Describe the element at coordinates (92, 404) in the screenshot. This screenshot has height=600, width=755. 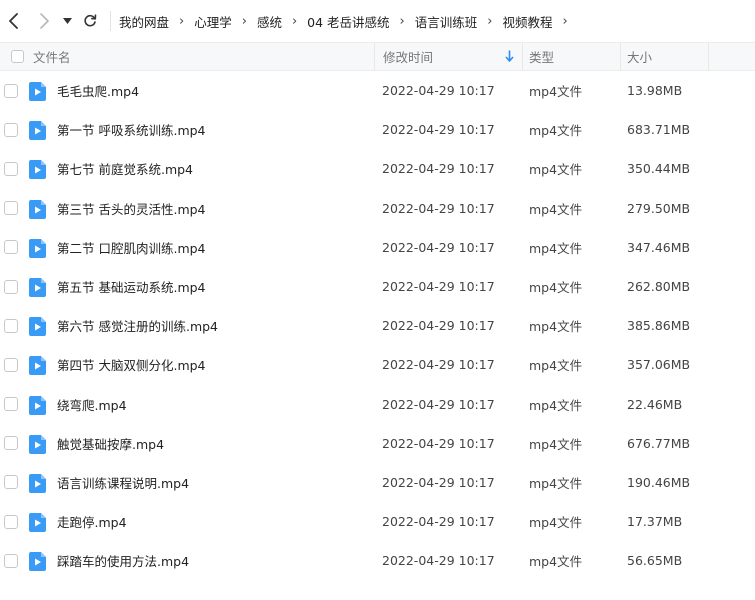
I see `file-name: 绕弯爬.mp4` at that location.